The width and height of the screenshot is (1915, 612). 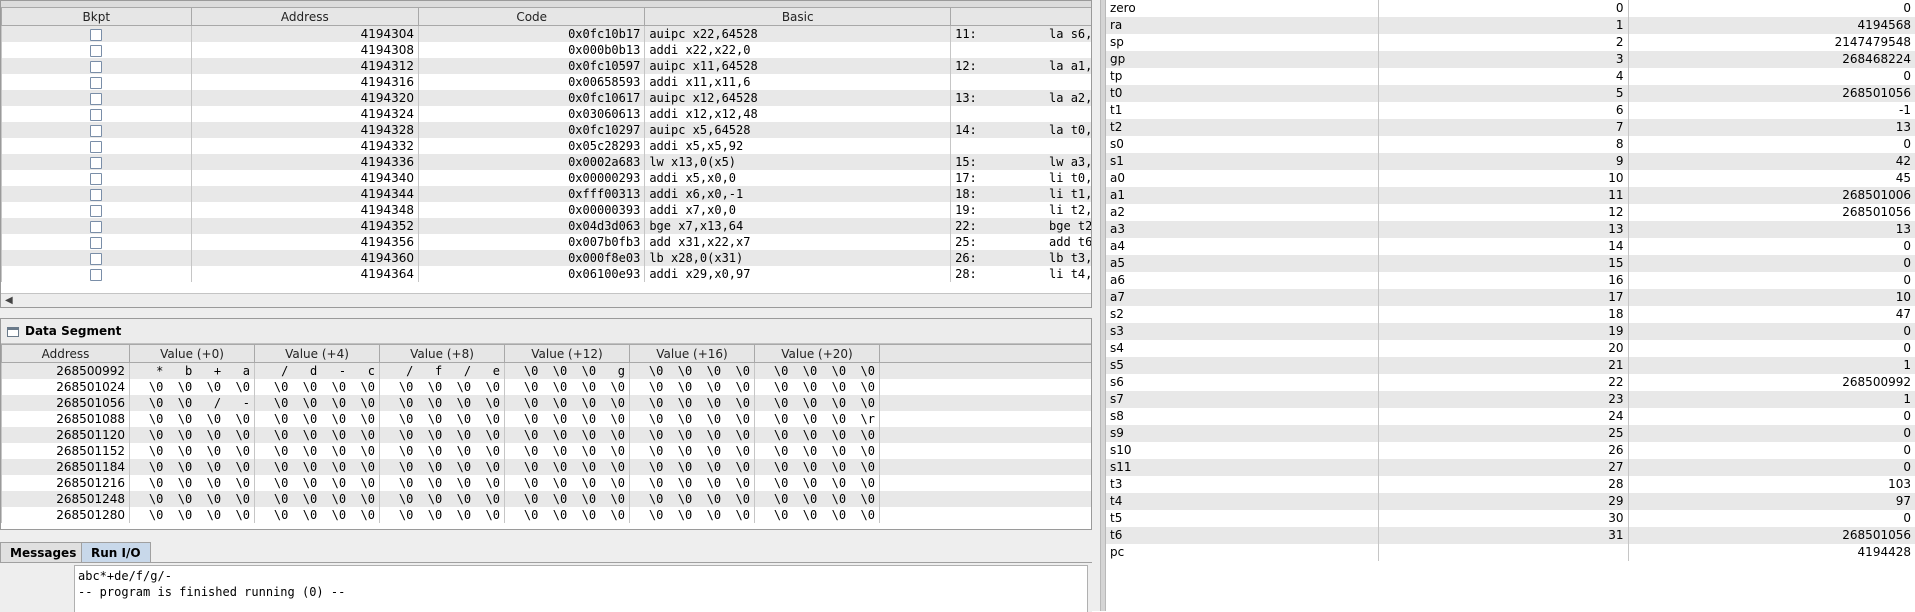 I want to click on register-row: t5 30 0, so click(x=1510, y=518).